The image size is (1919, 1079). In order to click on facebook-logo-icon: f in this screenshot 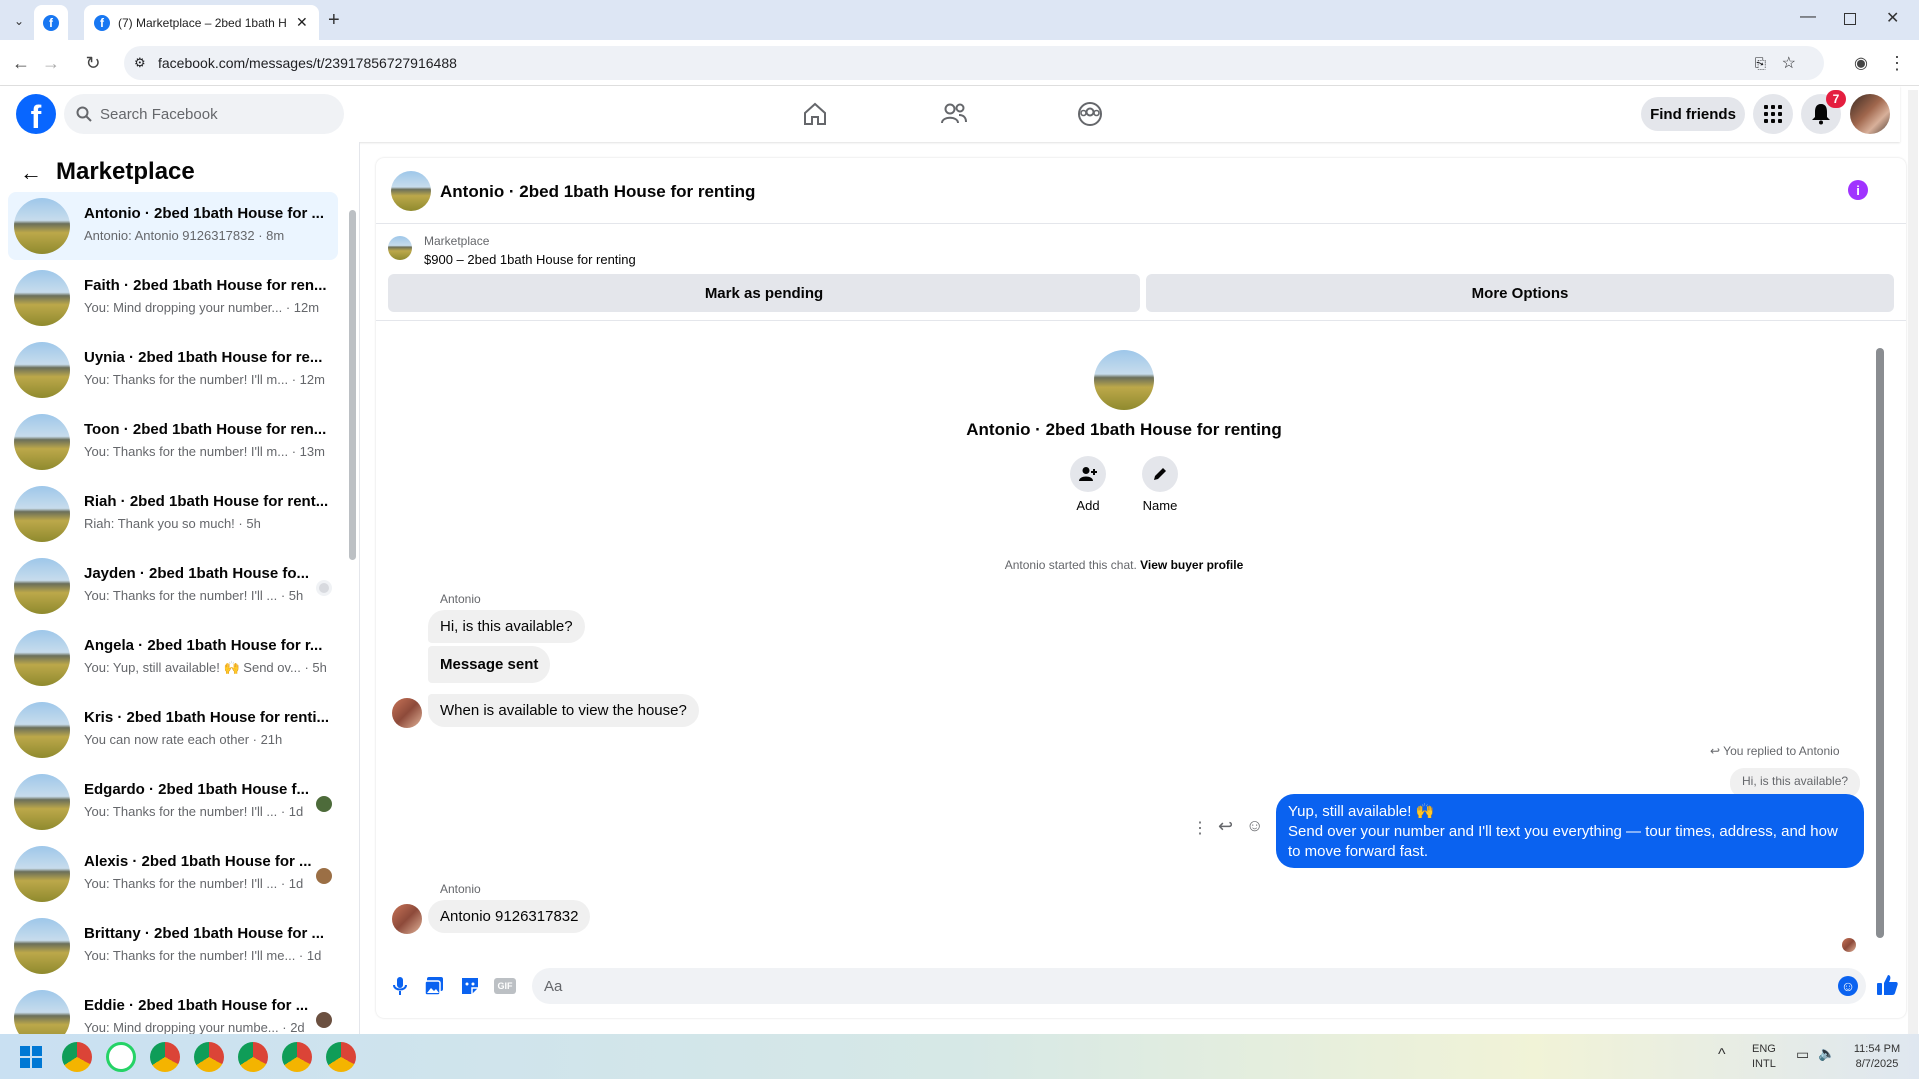, I will do `click(36, 114)`.